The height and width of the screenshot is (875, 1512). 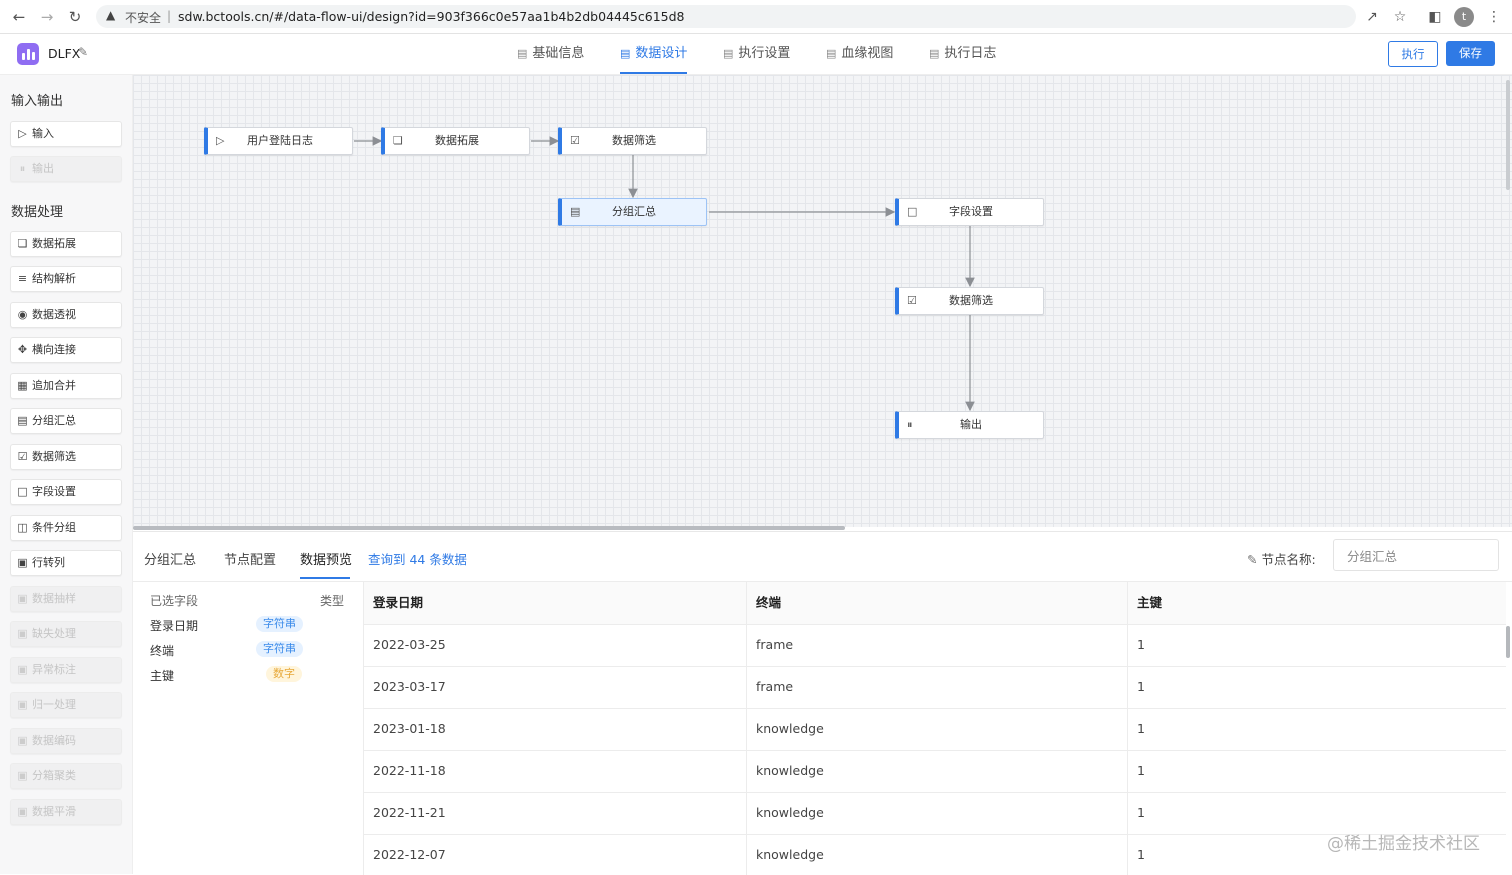 What do you see at coordinates (1494, 17) in the screenshot?
I see `menu-dots-icon: ⋮` at bounding box center [1494, 17].